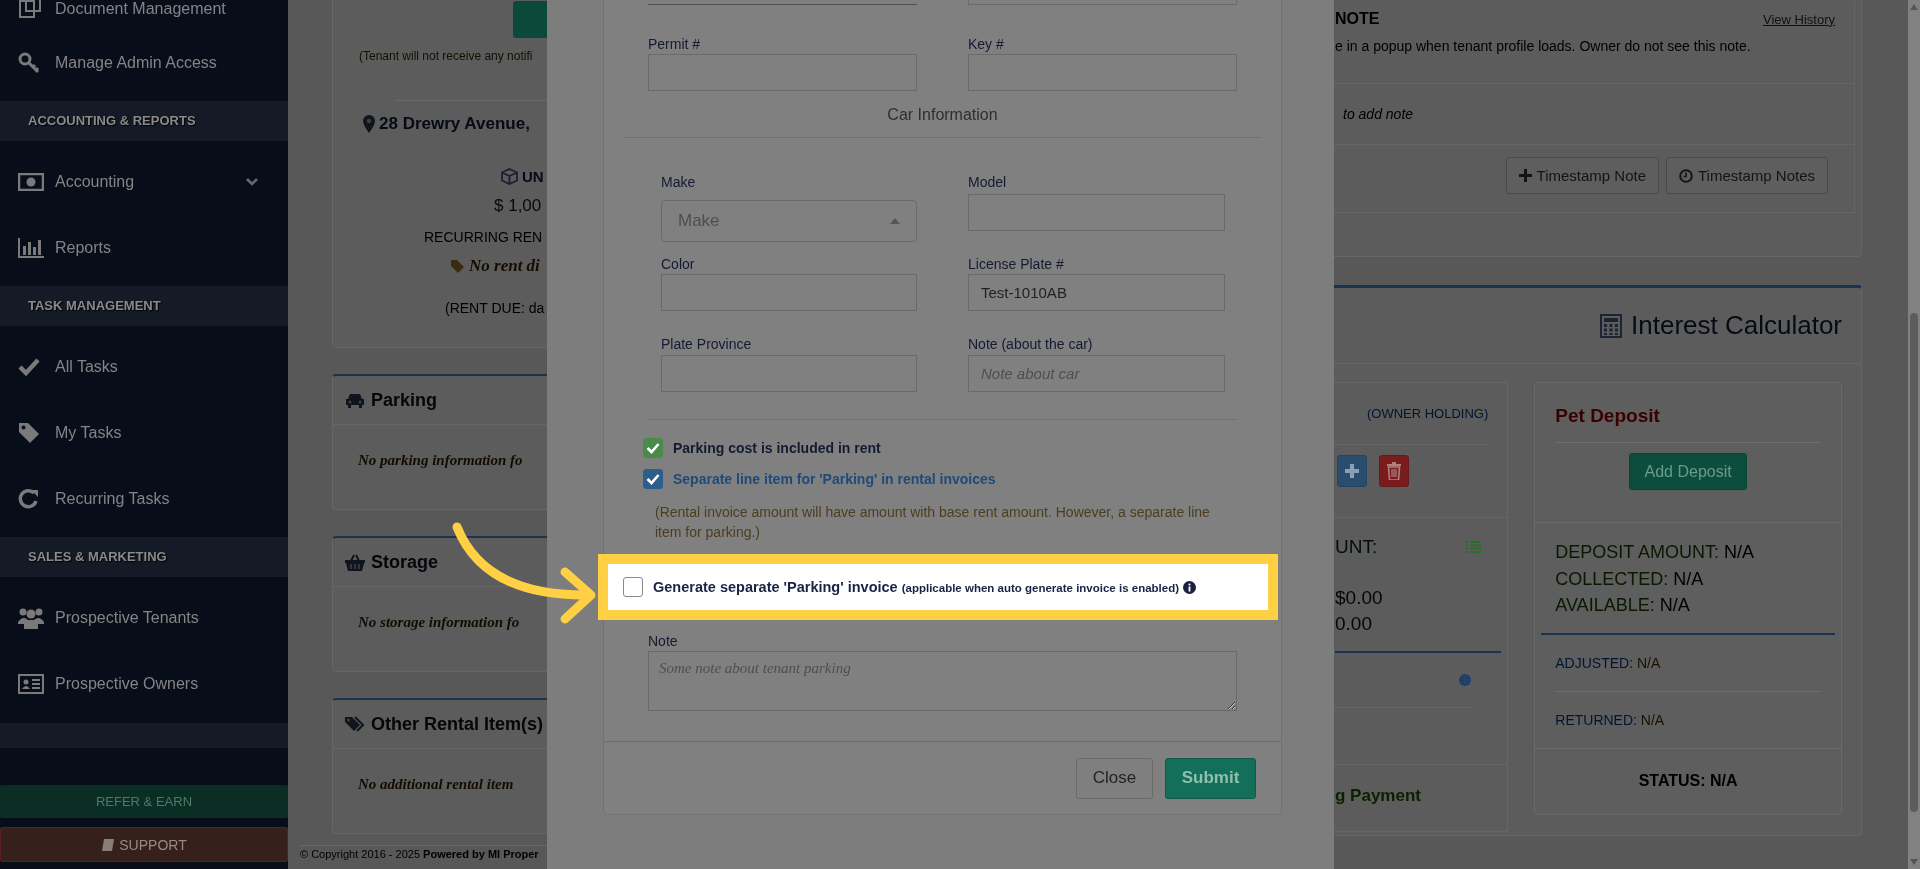 This screenshot has width=1920, height=869. Describe the element at coordinates (942, 115) in the screenshot. I see `section-title: Car Information` at that location.